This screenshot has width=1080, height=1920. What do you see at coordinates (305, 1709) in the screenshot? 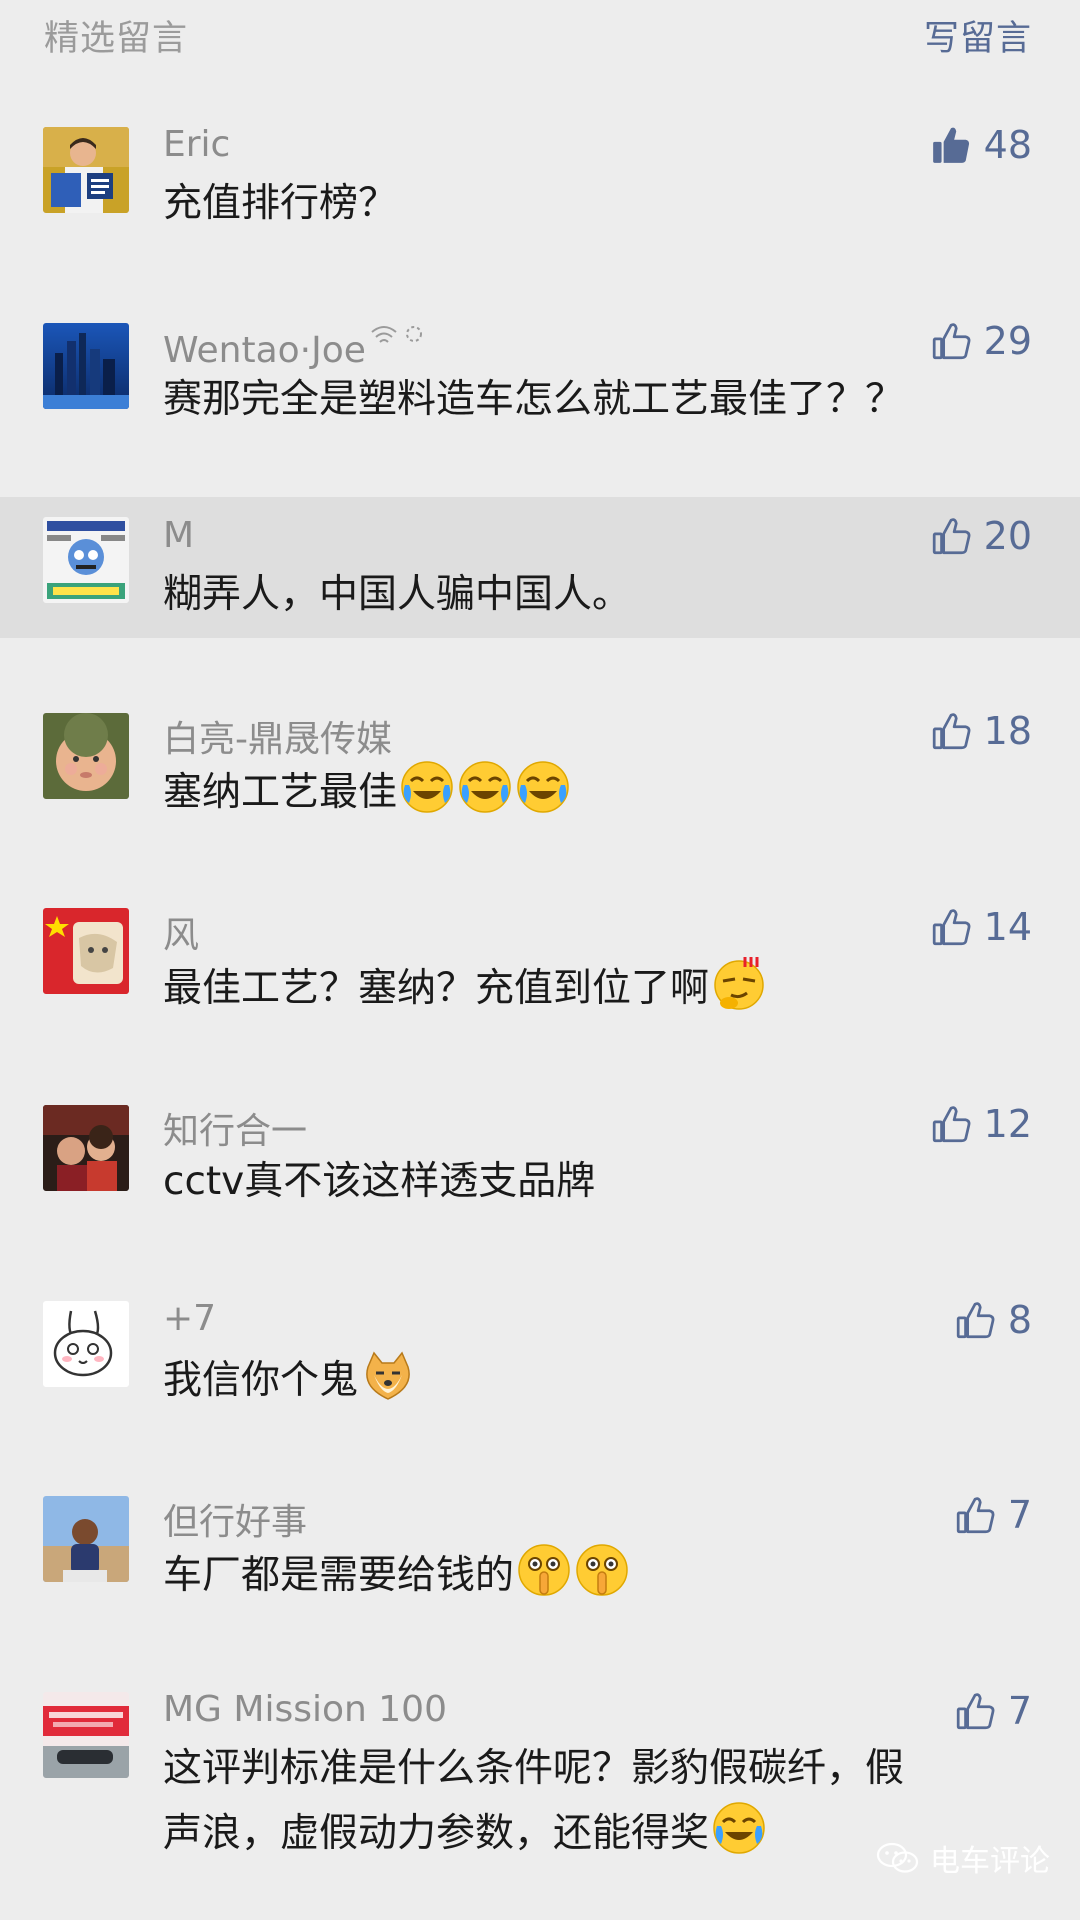
I see `comment-nickname: MG Mission 100` at bounding box center [305, 1709].